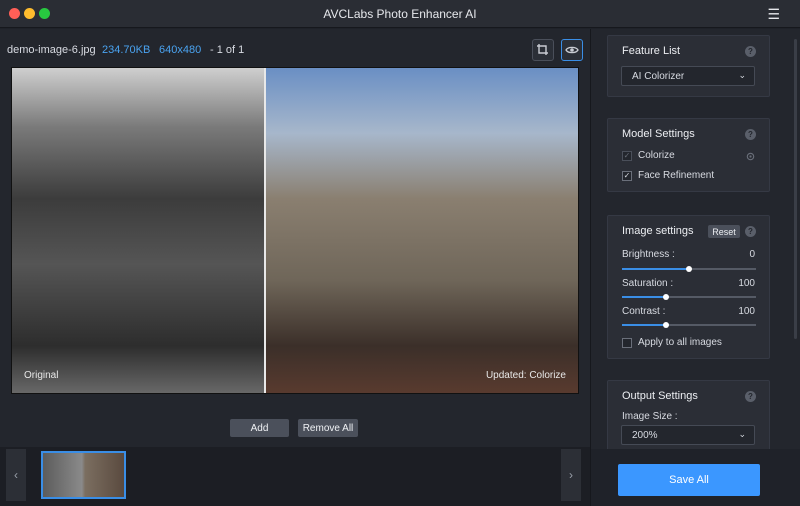  I want to click on file-action-row: Add Remove All, so click(295, 429).